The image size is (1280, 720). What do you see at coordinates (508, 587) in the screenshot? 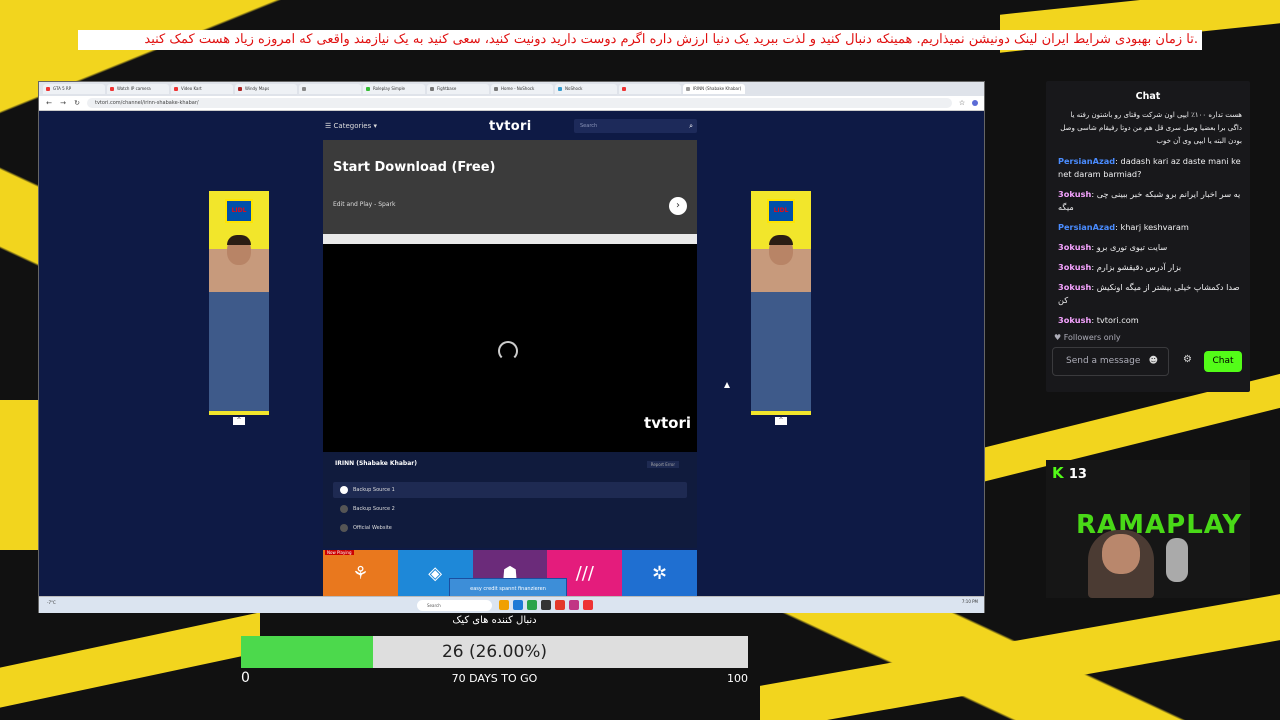
I see `mini-ad-banner: easy credit spannt finanzieren` at bounding box center [508, 587].